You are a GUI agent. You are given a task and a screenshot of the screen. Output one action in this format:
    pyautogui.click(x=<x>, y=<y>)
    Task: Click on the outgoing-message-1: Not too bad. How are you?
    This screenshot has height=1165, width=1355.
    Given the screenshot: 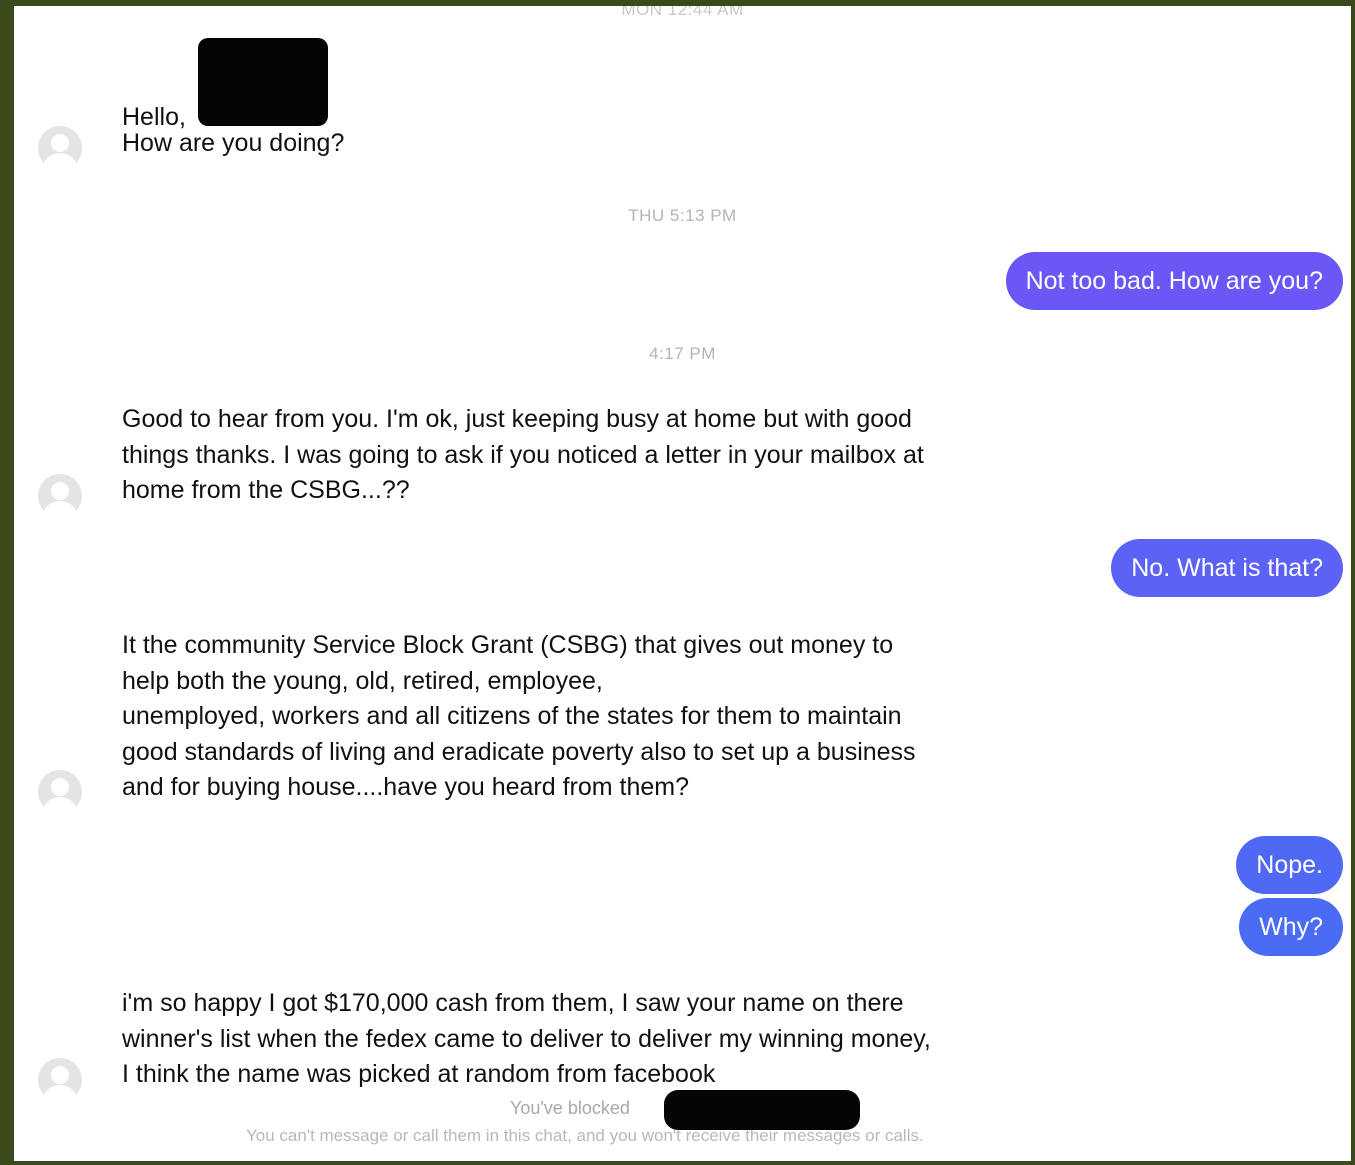 What is the action you would take?
    pyautogui.click(x=1174, y=281)
    